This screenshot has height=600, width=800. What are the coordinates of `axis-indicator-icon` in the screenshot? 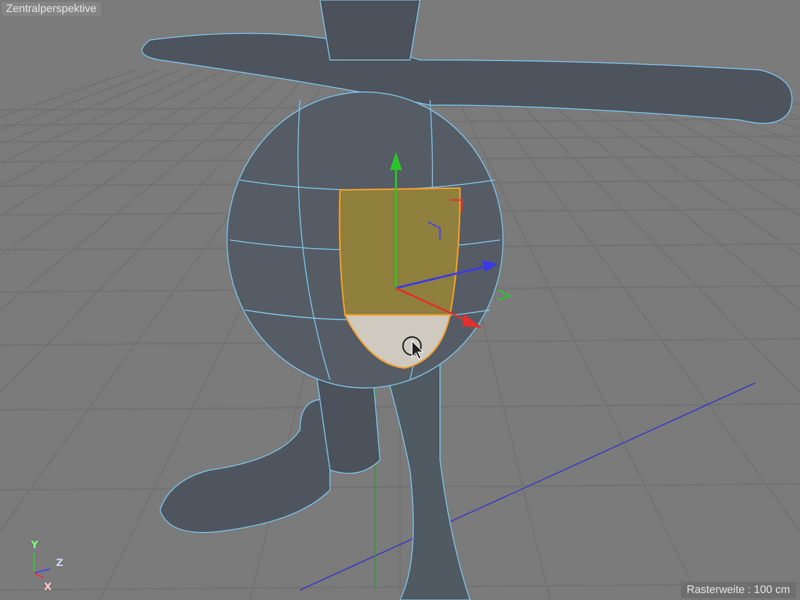 It's located at (41, 566).